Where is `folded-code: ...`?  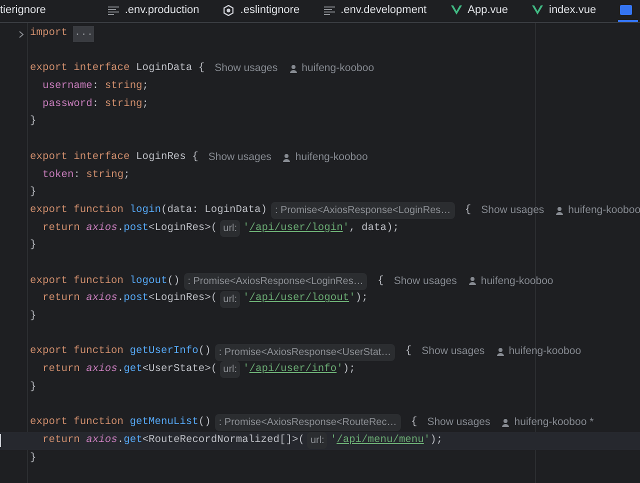 folded-code: ... is located at coordinates (83, 34).